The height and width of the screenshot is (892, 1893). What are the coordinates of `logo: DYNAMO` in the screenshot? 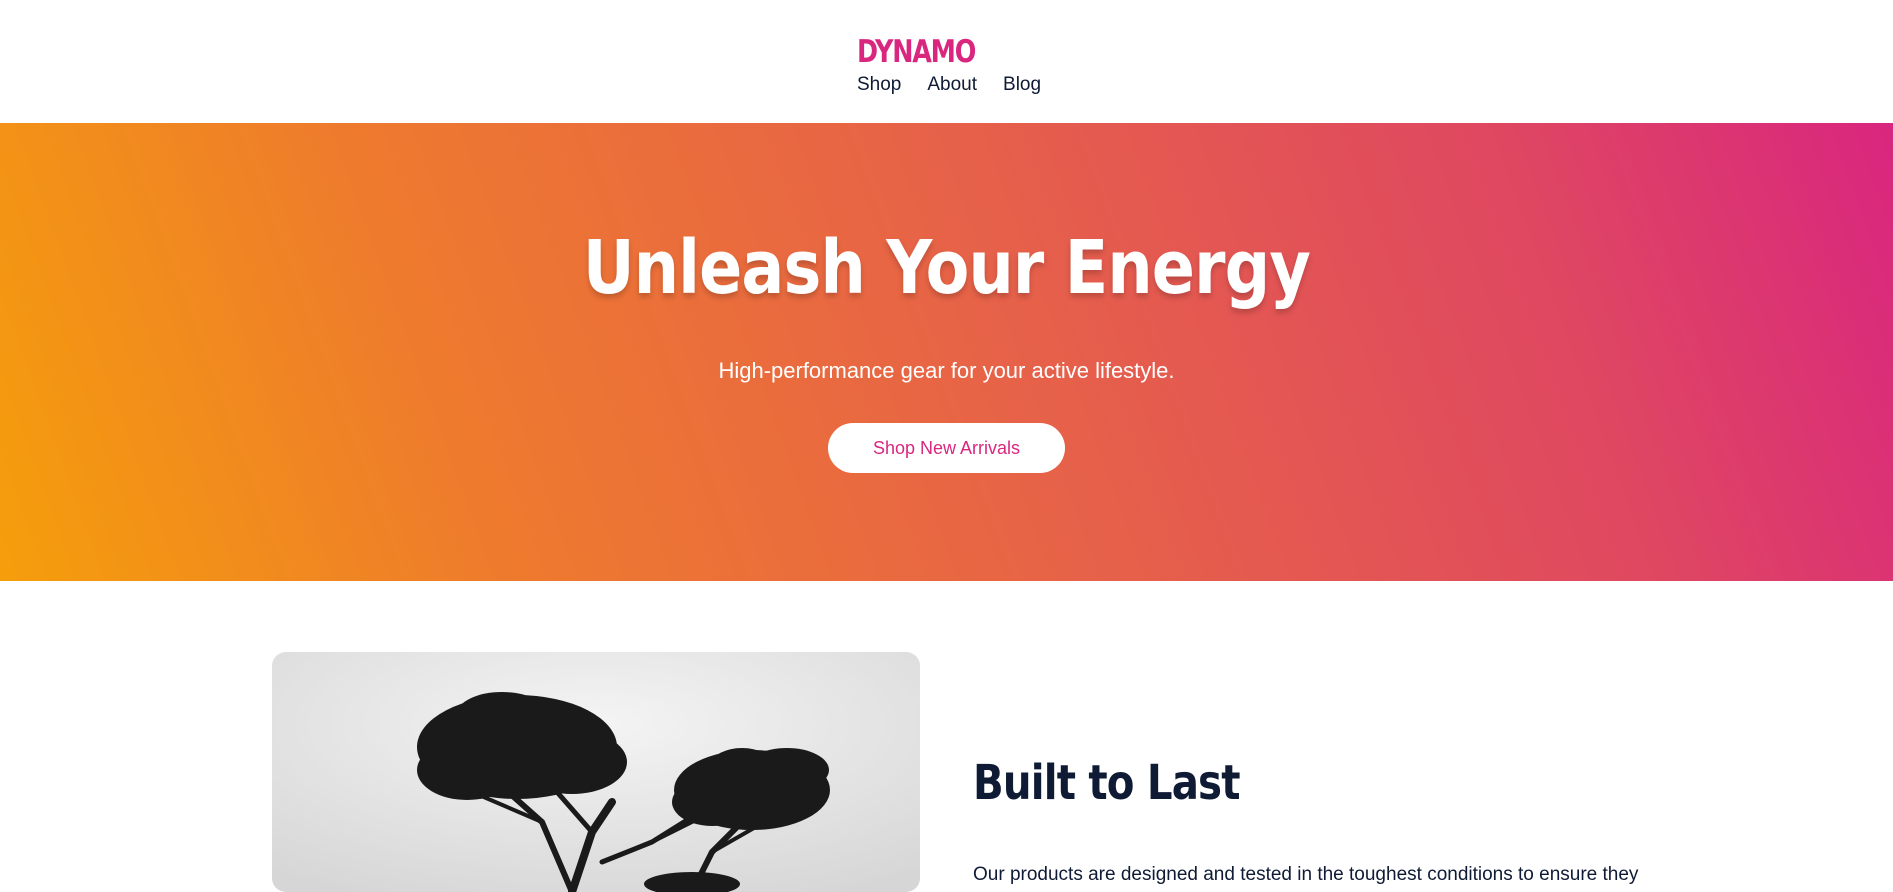 It's located at (980, 52).